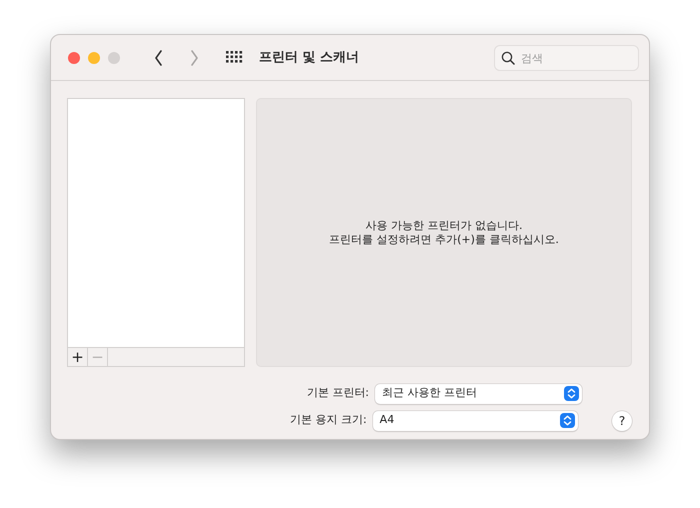  Describe the element at coordinates (74, 58) in the screenshot. I see `close-button` at that location.